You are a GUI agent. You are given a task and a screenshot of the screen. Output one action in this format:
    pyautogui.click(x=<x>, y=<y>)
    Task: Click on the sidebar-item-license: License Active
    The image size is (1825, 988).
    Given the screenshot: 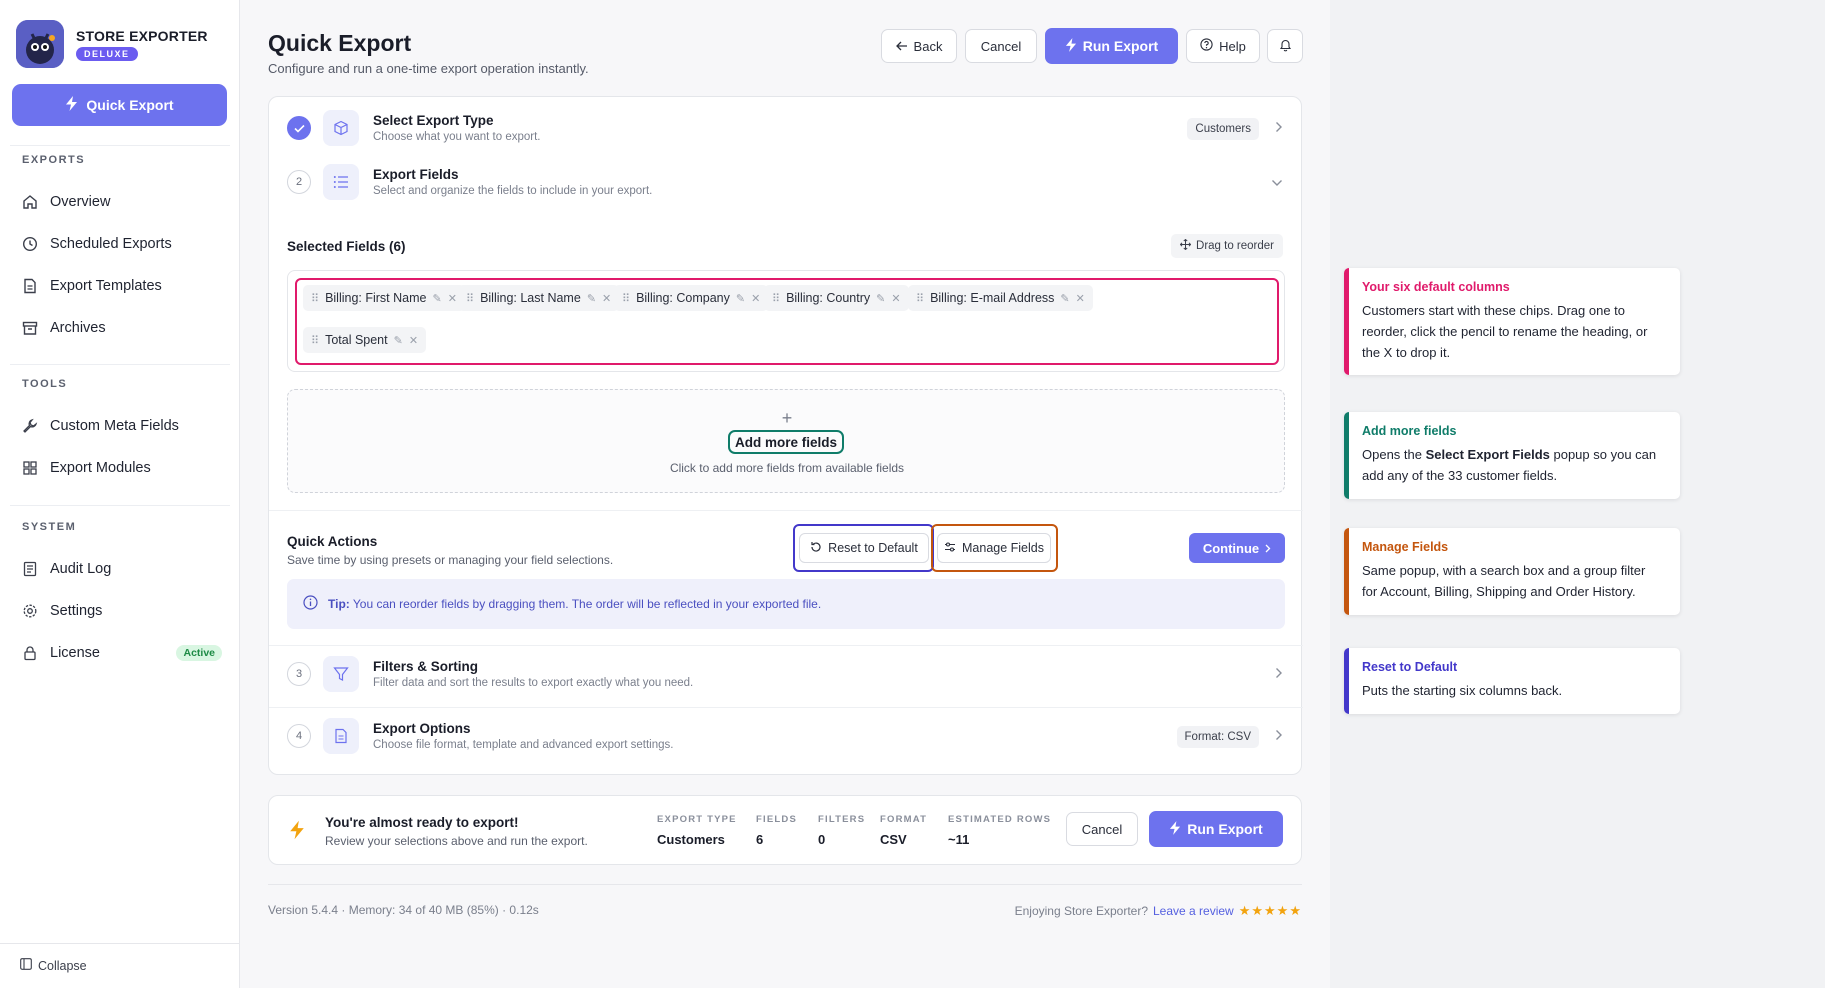 What is the action you would take?
    pyautogui.click(x=122, y=653)
    